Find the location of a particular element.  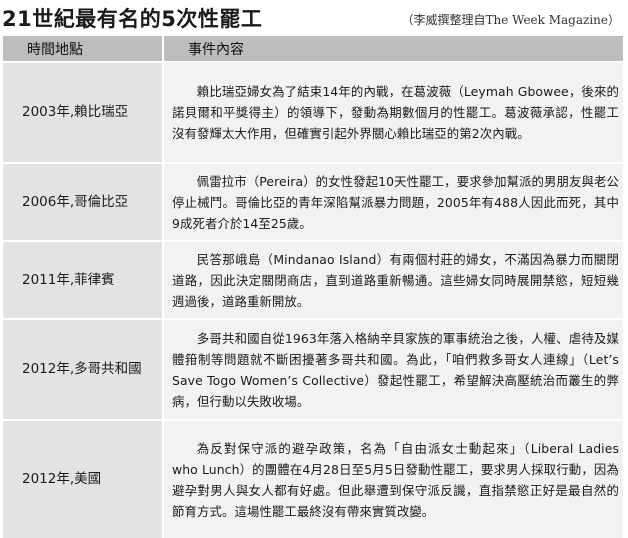

column-header-event: 事件內容 is located at coordinates (392, 49).